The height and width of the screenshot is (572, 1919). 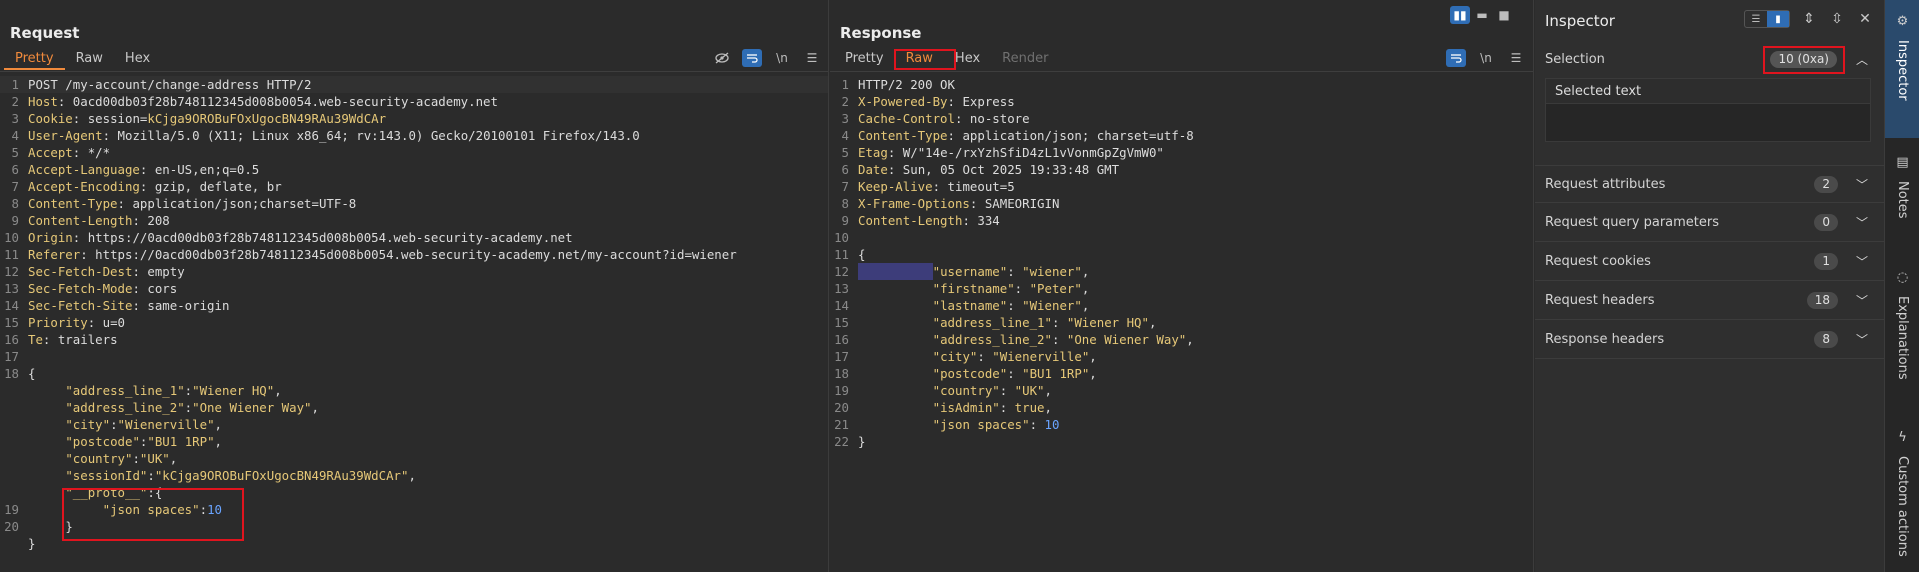 What do you see at coordinates (1709, 340) in the screenshot?
I see `inspector-section-row: Response headers 8 ﹀` at bounding box center [1709, 340].